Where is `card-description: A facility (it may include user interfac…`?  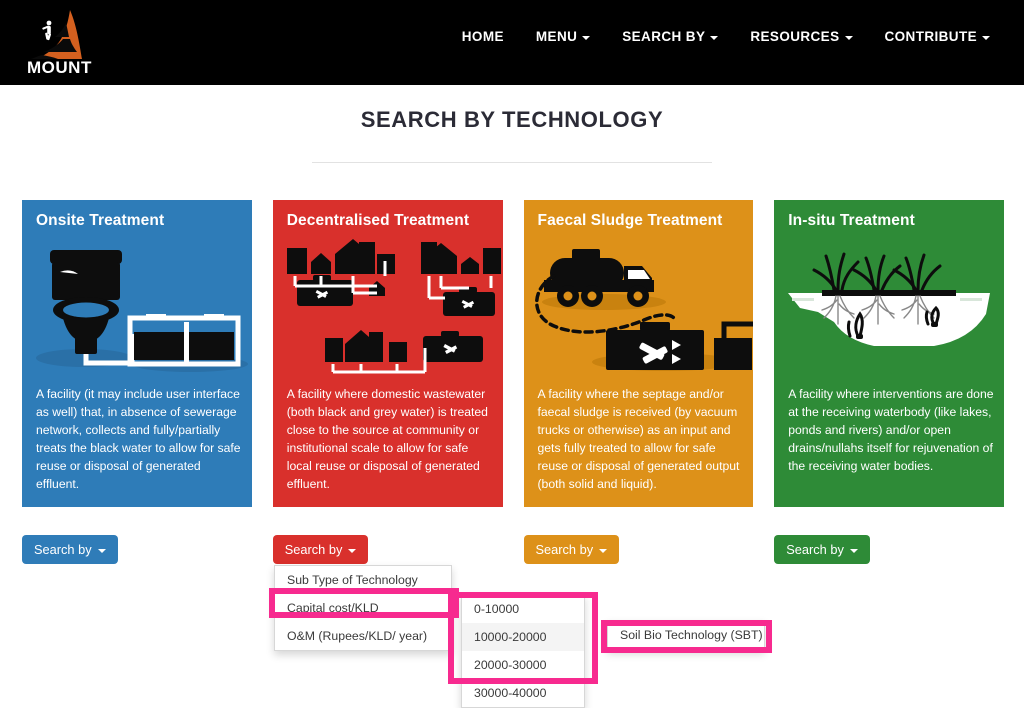
card-description: A facility (it may include user interfac… is located at coordinates (138, 439).